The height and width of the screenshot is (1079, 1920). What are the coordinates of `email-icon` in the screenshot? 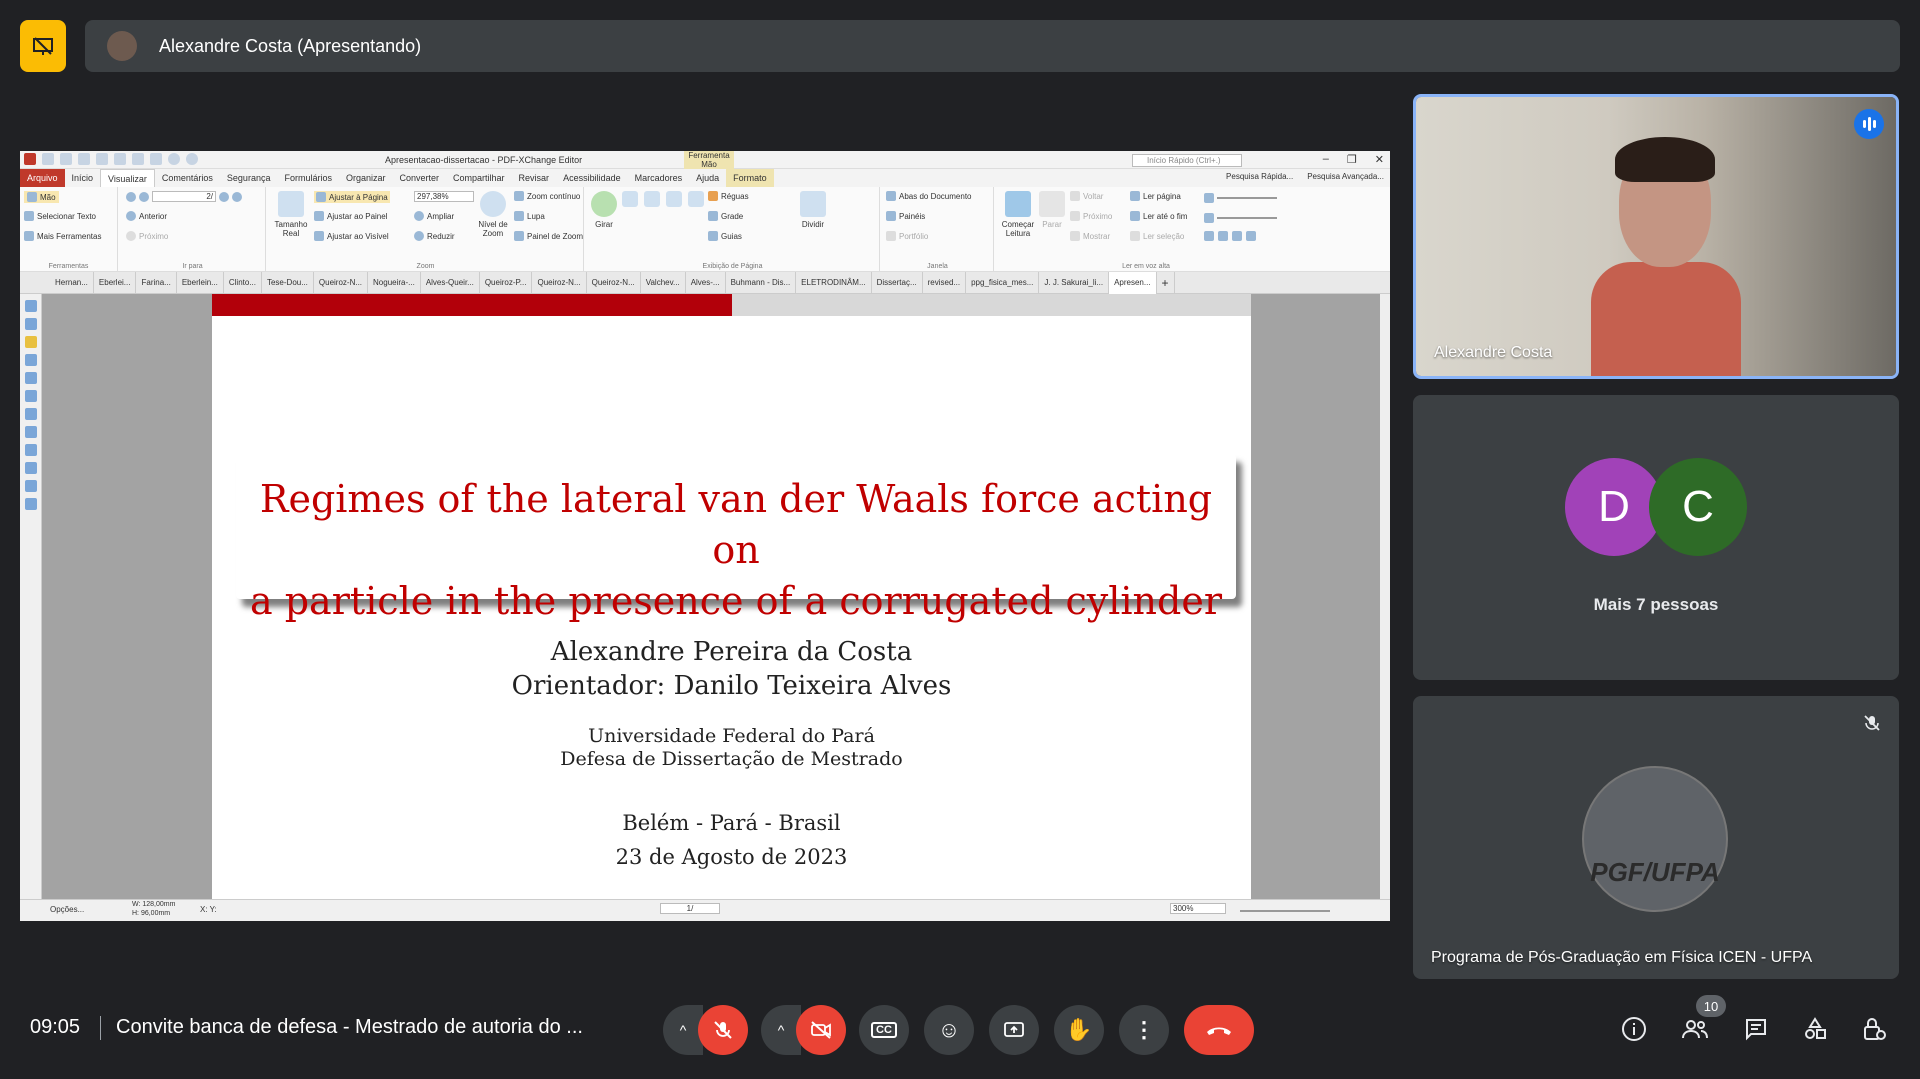 It's located at (102, 159).